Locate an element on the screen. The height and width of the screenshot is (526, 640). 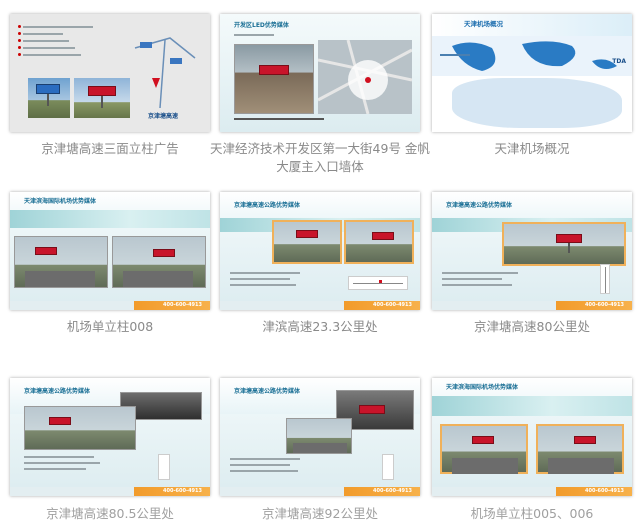
world-map is located at coordinates (532, 56).